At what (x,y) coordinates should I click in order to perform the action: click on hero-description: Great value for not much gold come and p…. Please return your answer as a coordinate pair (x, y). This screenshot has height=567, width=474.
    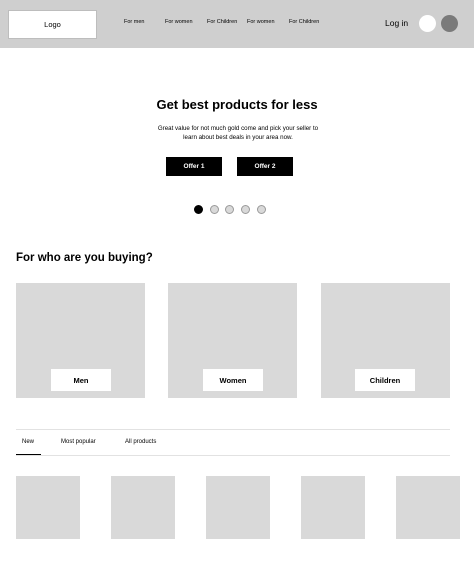
    Looking at the image, I should click on (238, 133).